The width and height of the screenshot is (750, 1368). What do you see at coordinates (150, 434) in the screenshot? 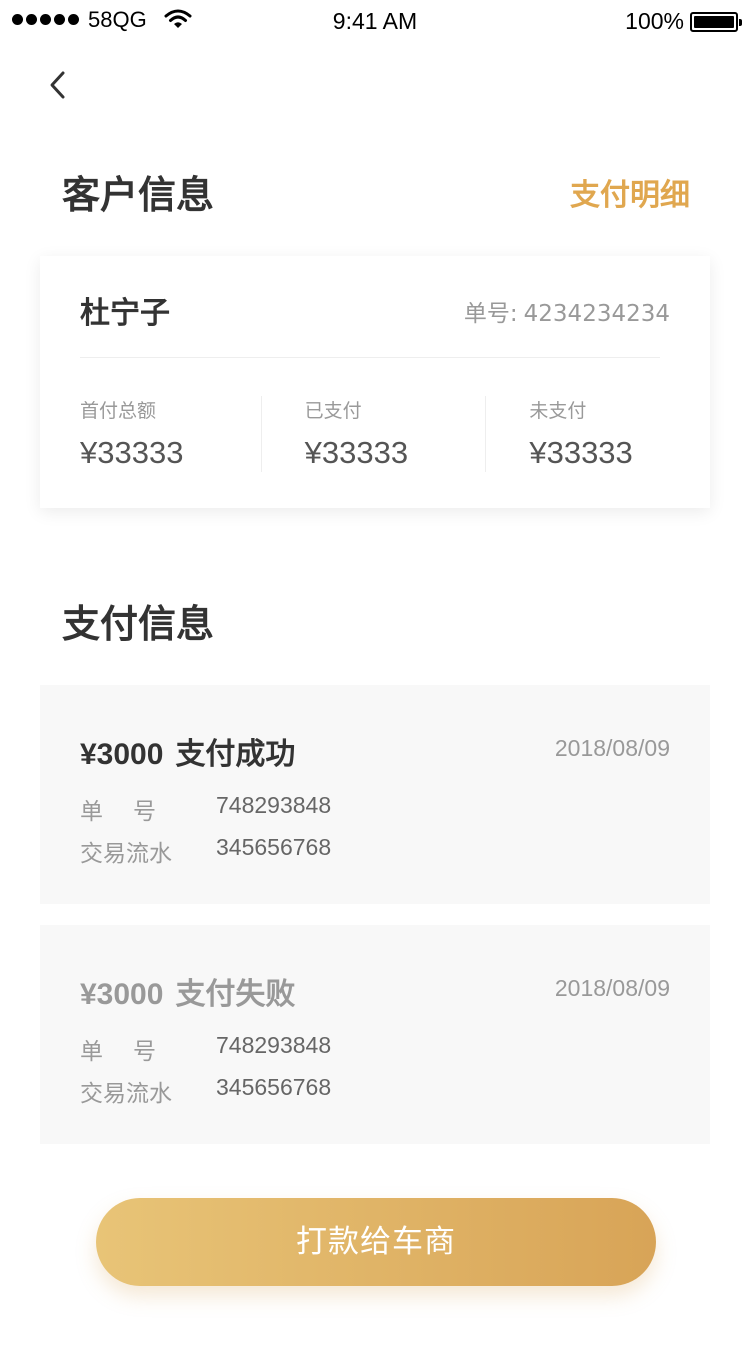
I see `stat-down-payment-total: 首付总额 ¥33333` at bounding box center [150, 434].